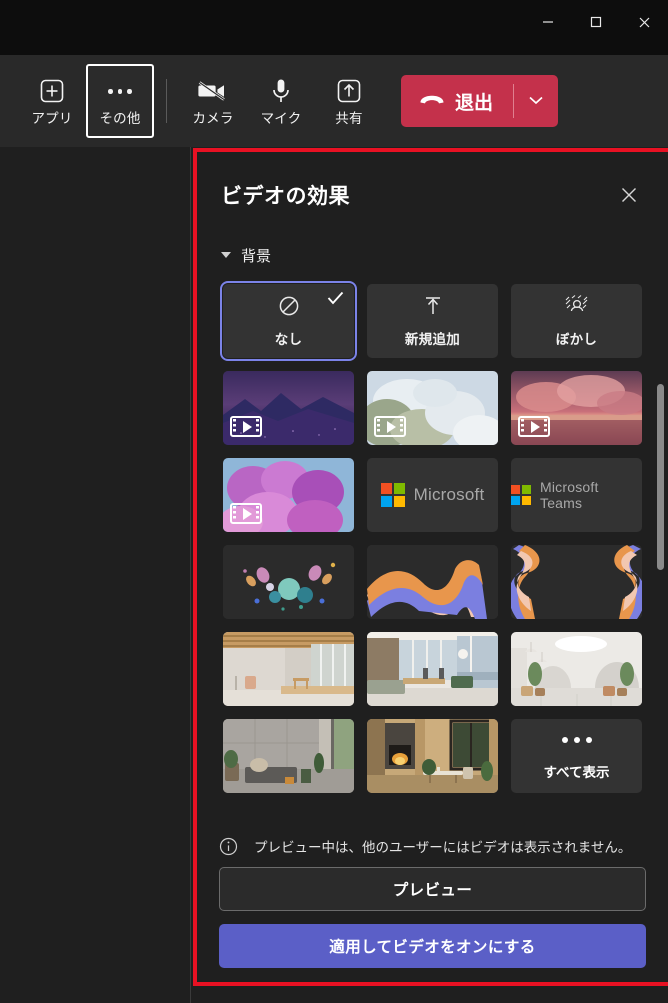 Image resolution: width=668 pixels, height=1003 pixels. Describe the element at coordinates (443, 847) in the screenshot. I see `preview-notice-text: プレビュー中は、他のユーザーにはビデオは表示されません。` at that location.